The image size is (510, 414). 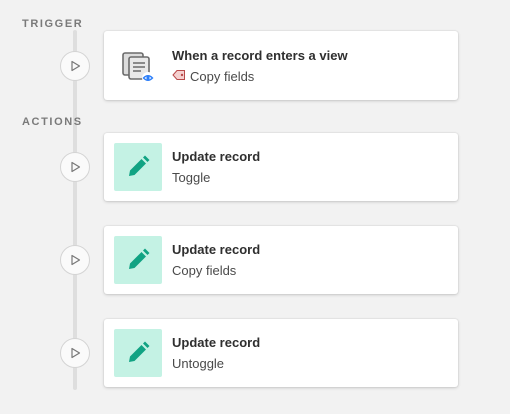 I want to click on run-action-2-button, so click(x=75, y=260).